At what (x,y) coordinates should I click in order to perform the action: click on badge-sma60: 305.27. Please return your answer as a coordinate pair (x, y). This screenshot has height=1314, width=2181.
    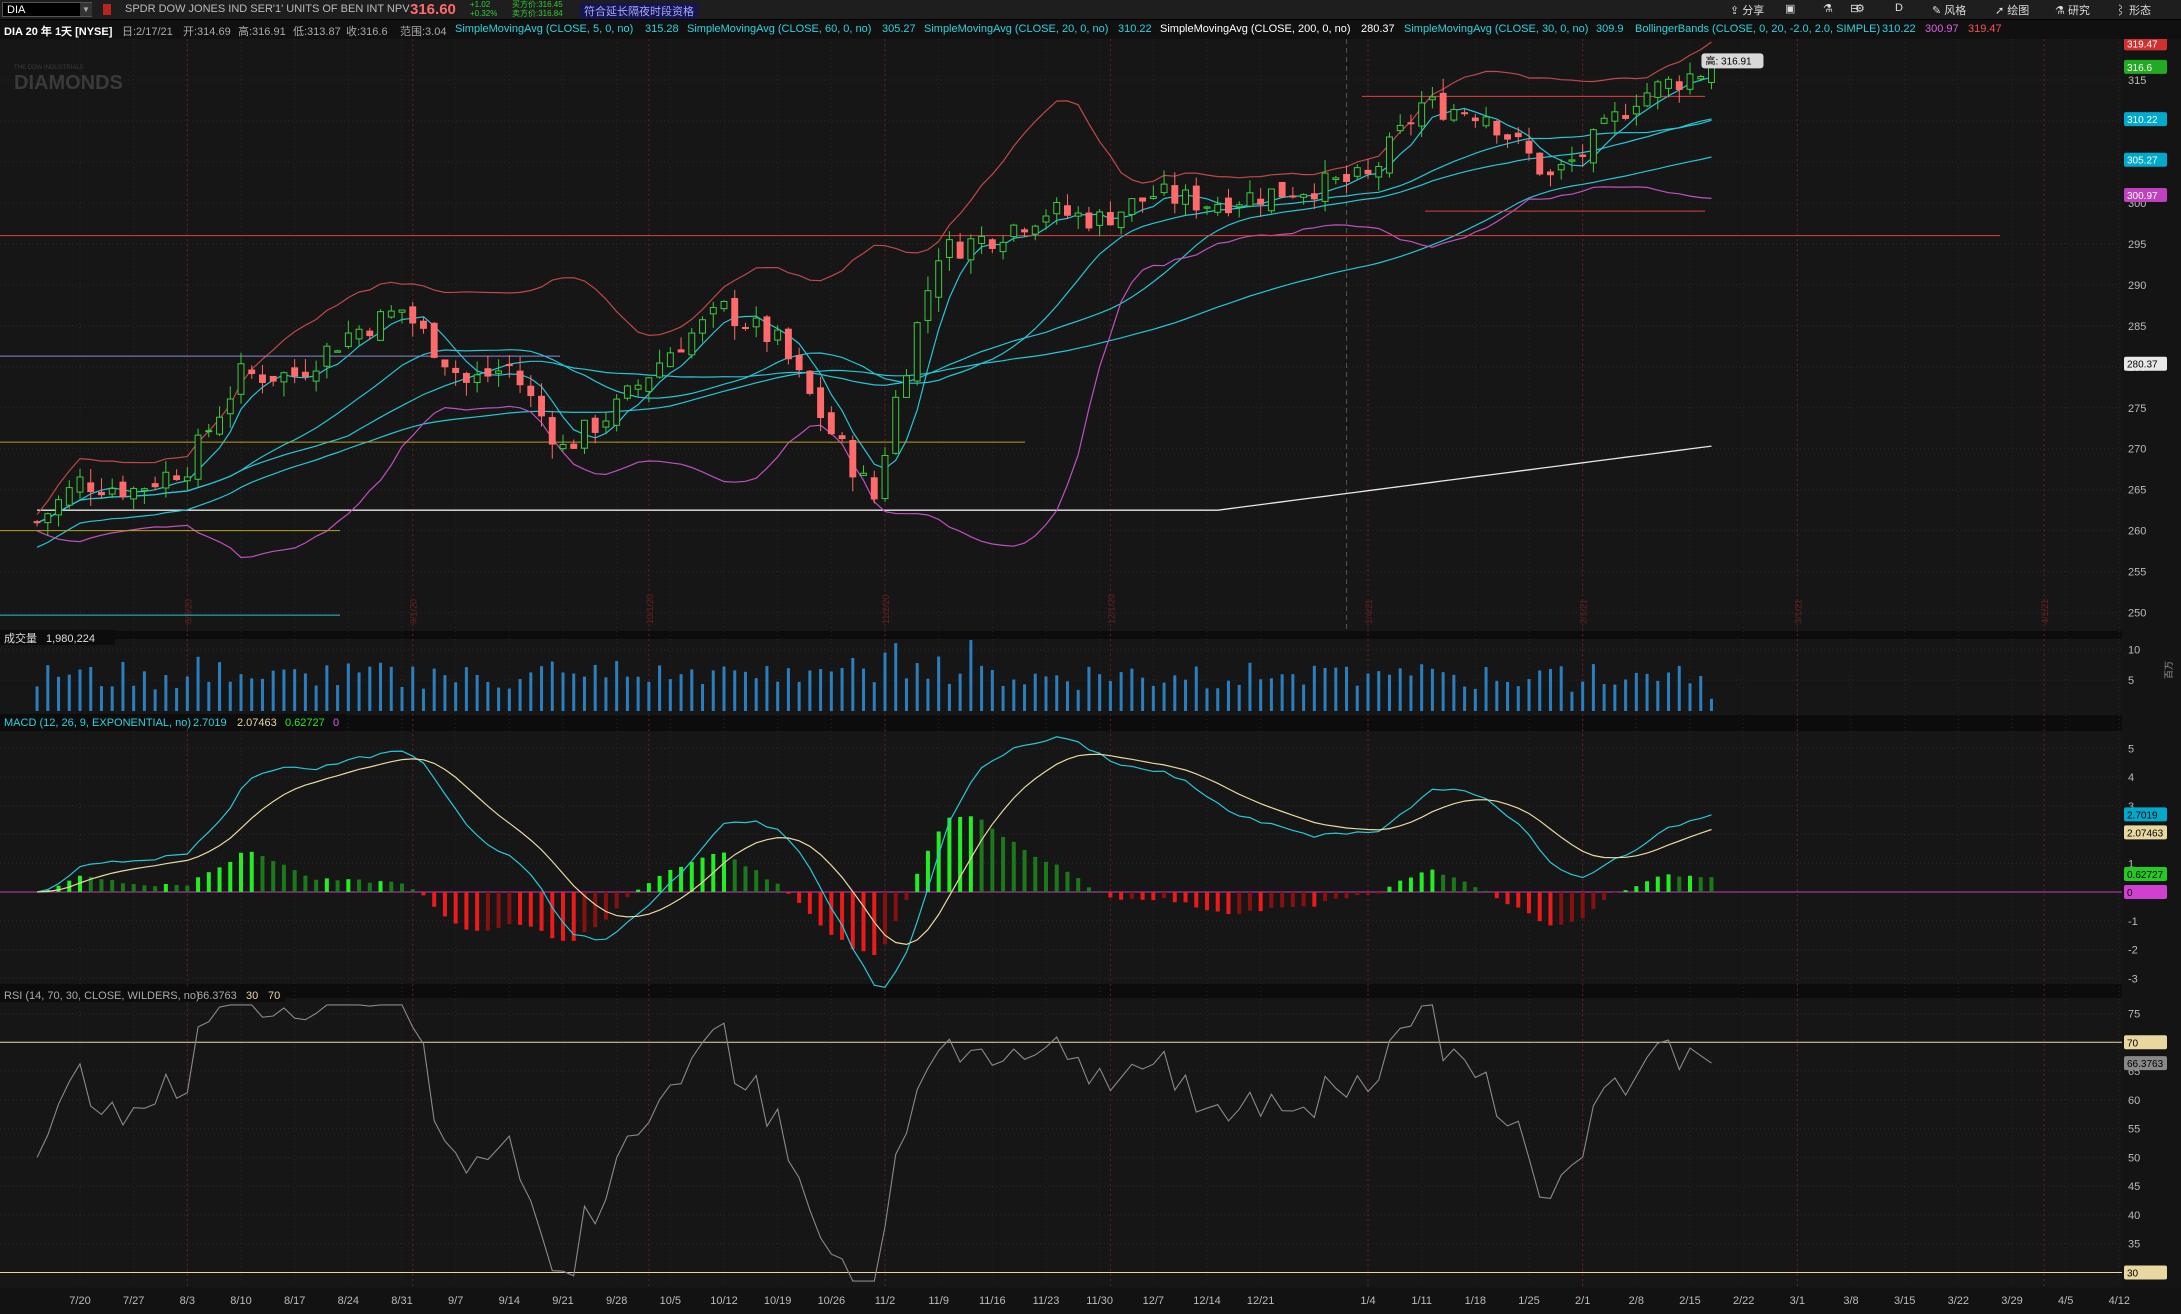
    Looking at the image, I should click on (2142, 161).